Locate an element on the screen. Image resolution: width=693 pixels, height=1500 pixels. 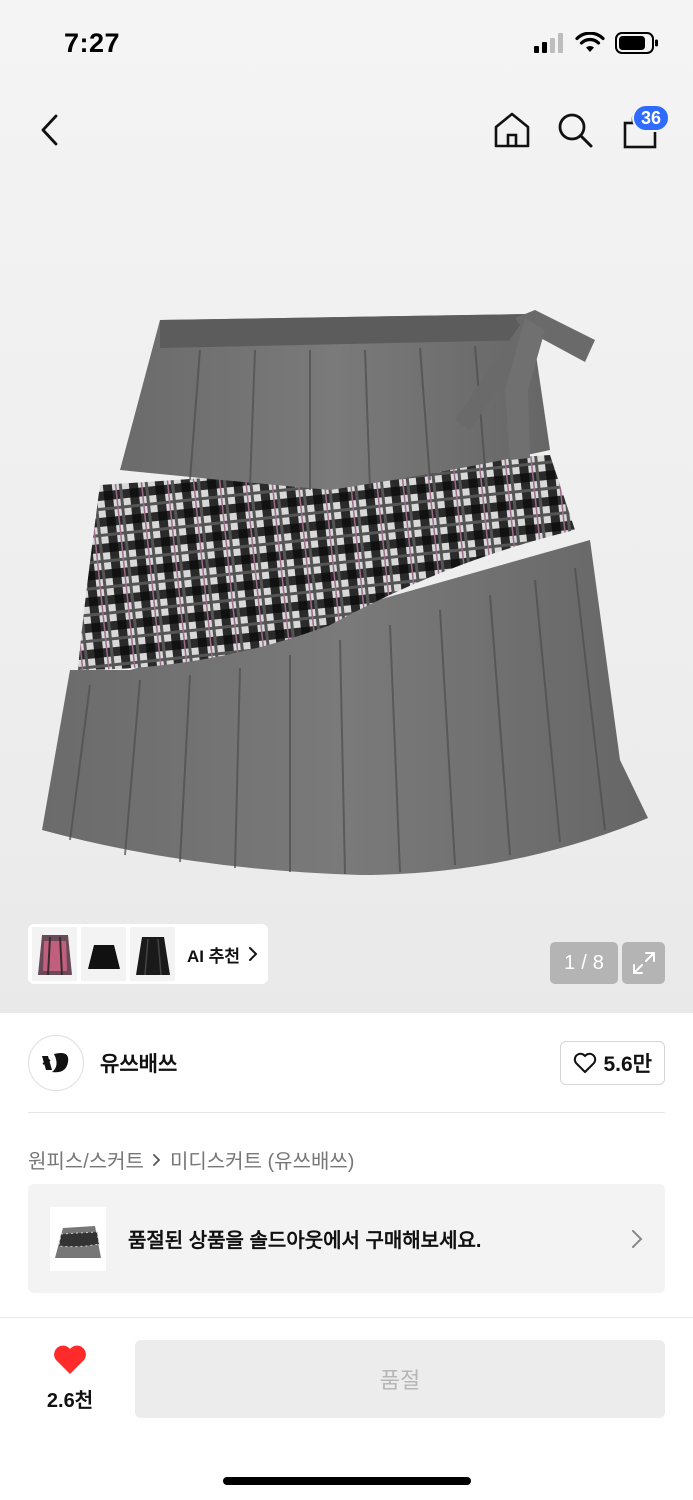
cart-button: 36 is located at coordinates (642, 130).